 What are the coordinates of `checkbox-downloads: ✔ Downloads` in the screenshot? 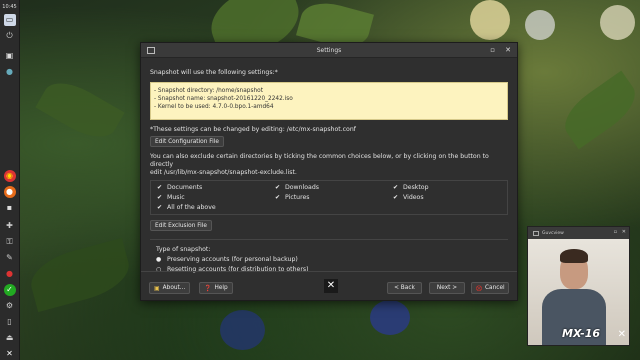 It's located at (334, 187).